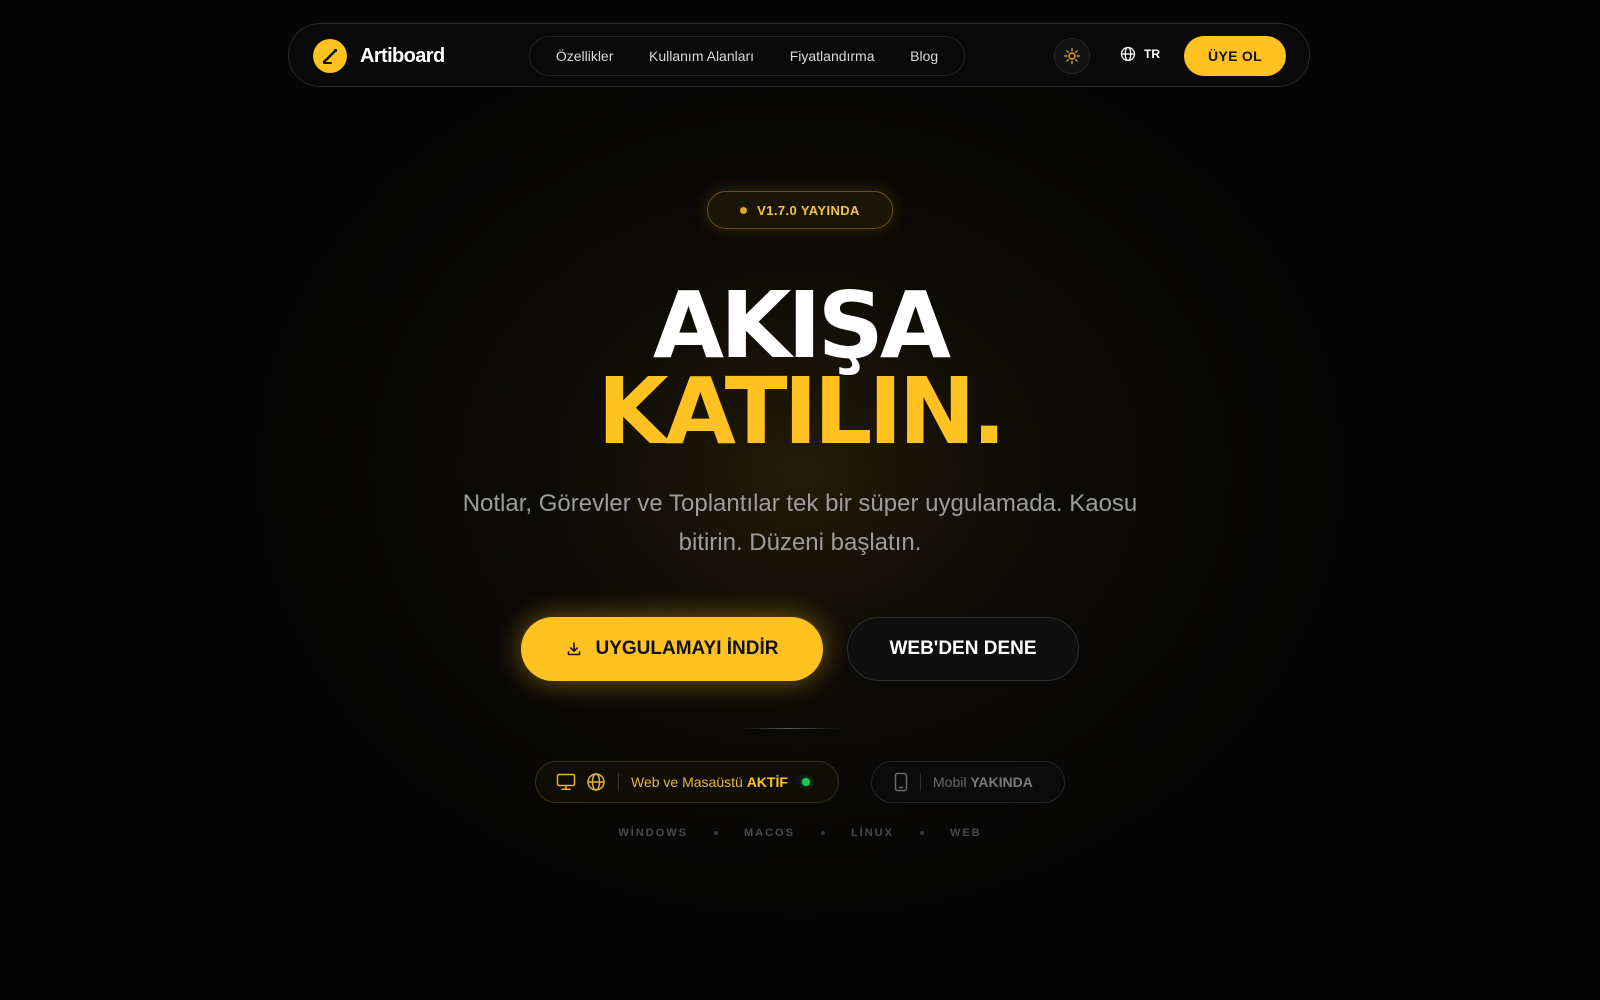 The width and height of the screenshot is (1600, 1000). What do you see at coordinates (585, 56) in the screenshot?
I see `nav-link-features: Özellikler` at bounding box center [585, 56].